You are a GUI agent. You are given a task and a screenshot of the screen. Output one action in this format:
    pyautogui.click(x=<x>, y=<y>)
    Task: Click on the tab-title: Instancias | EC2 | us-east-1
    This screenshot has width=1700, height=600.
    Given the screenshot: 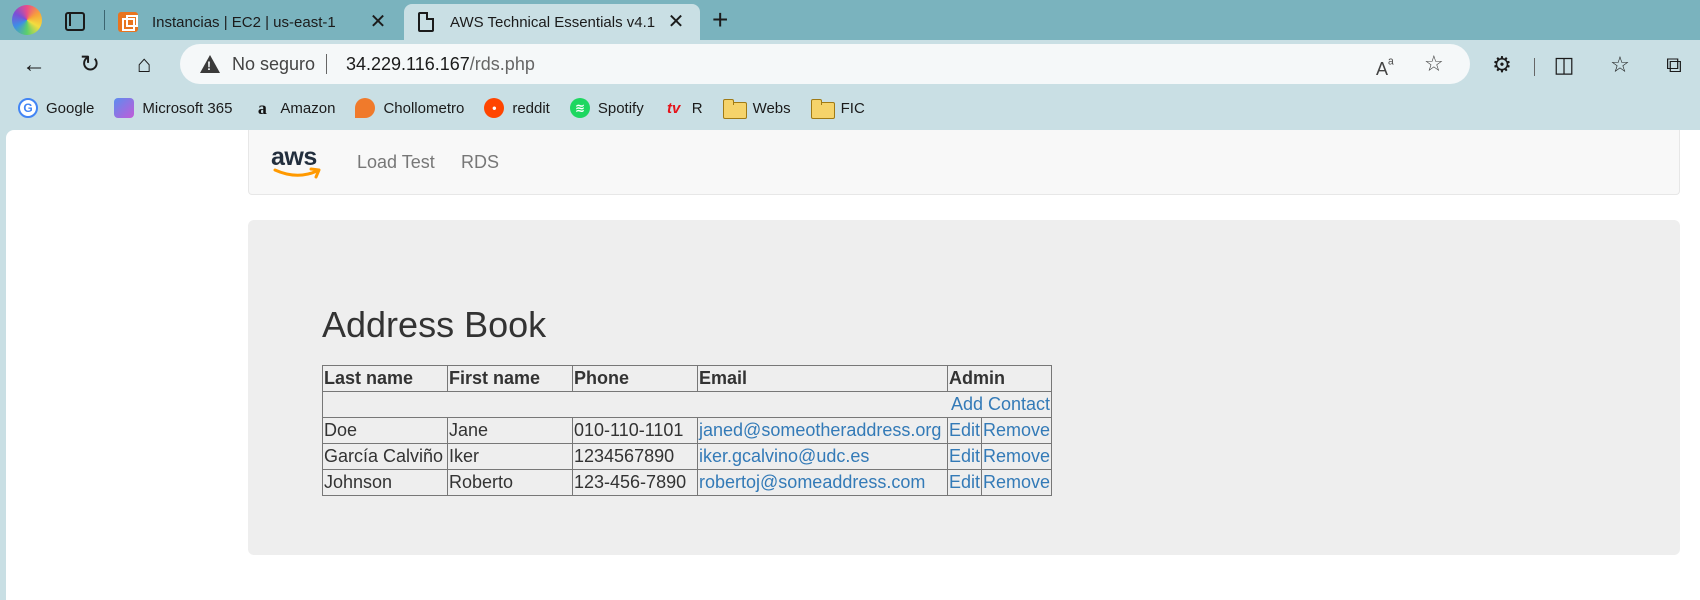 What is the action you would take?
    pyautogui.click(x=244, y=22)
    